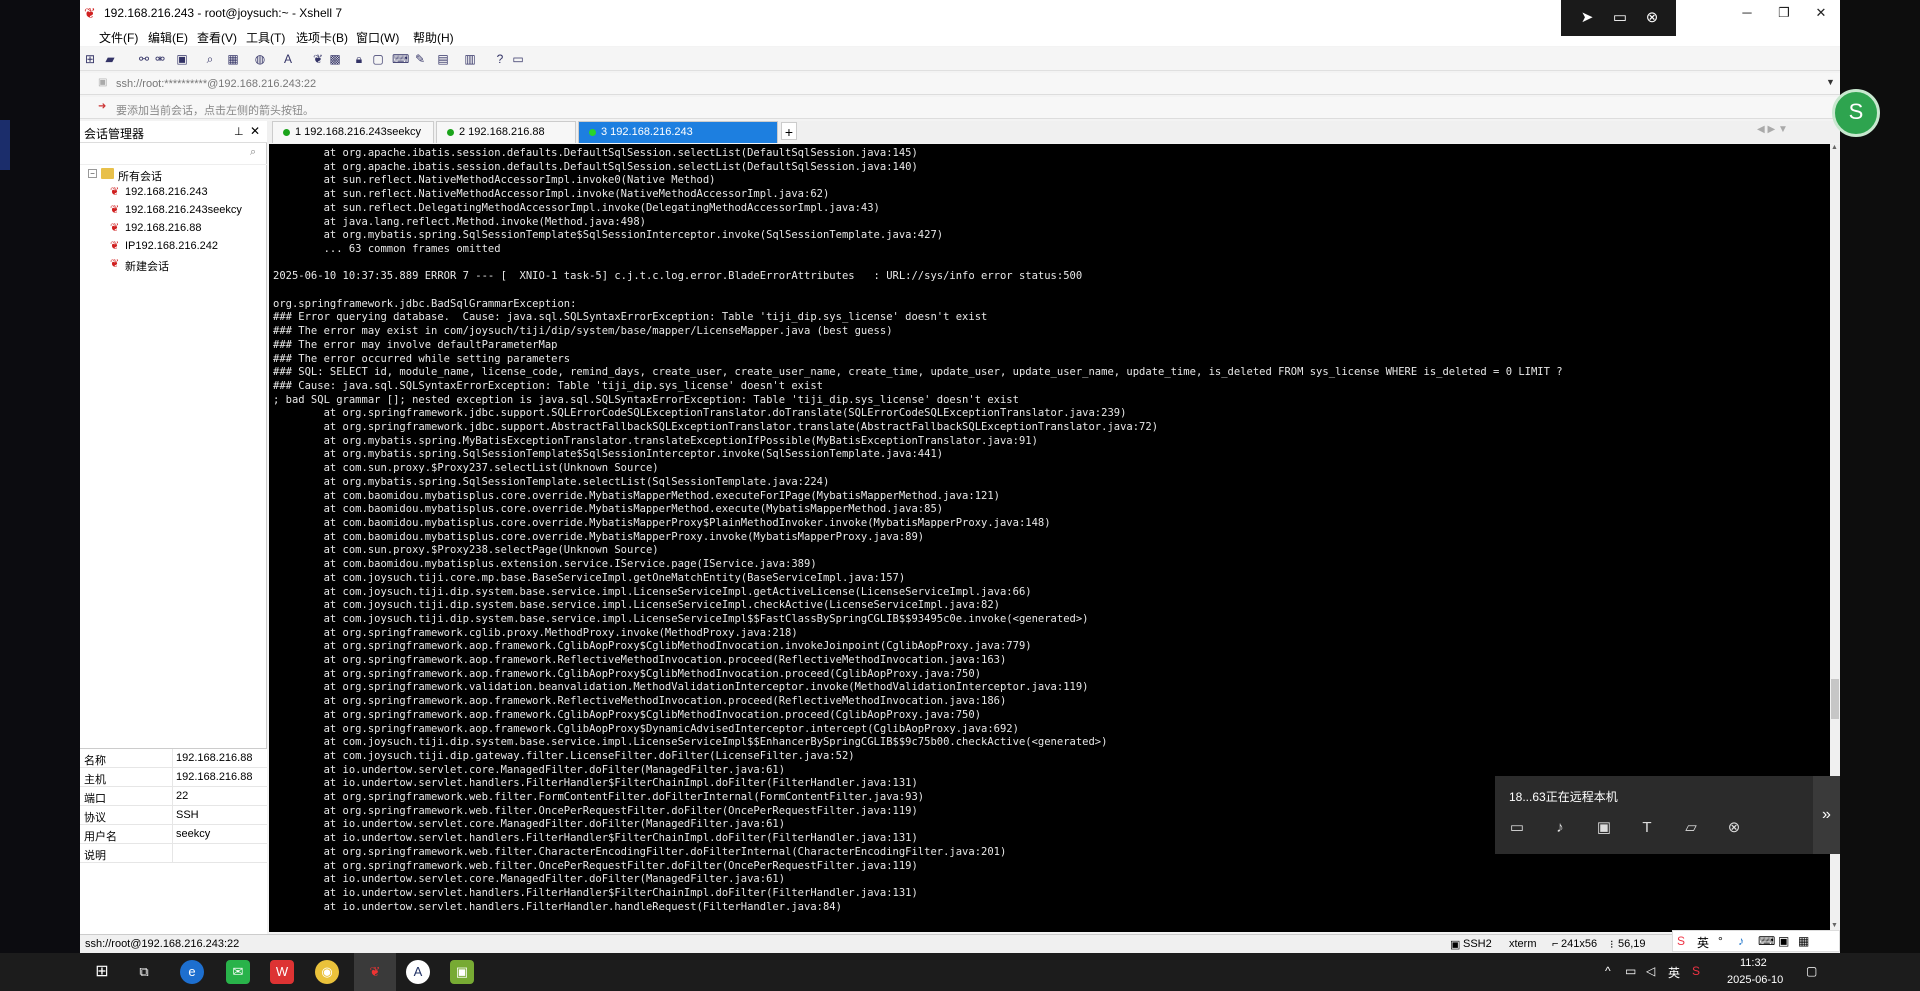 The image size is (1920, 991). Describe the element at coordinates (1734, 828) in the screenshot. I see `disconnect-icon: ⊗` at that location.